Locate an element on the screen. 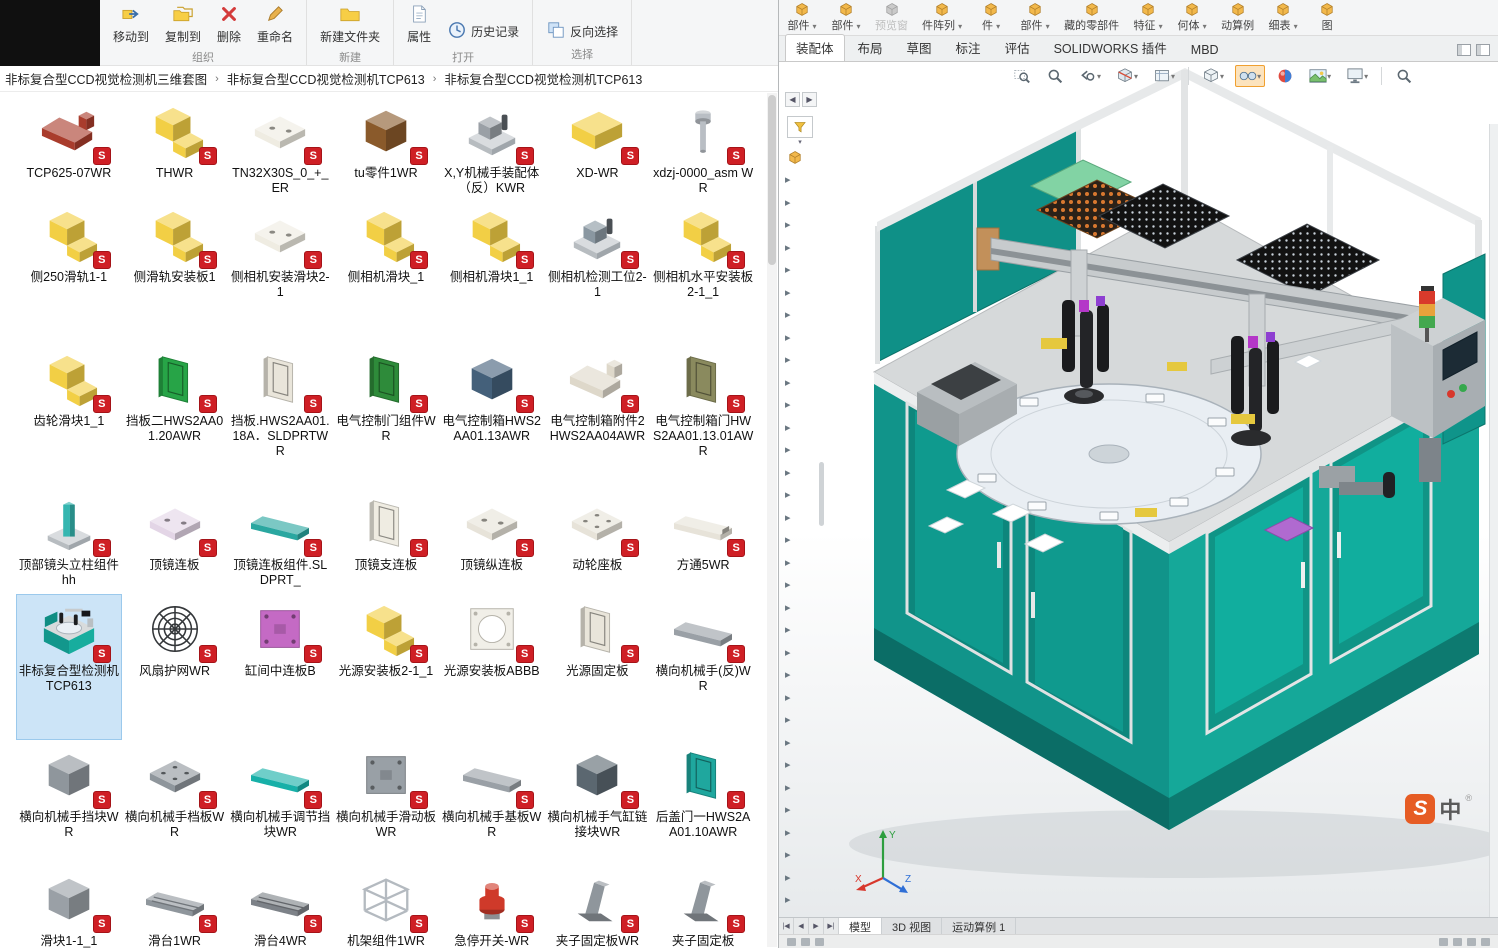  file-item: S 横向机械手基板WR is located at coordinates (492, 802).